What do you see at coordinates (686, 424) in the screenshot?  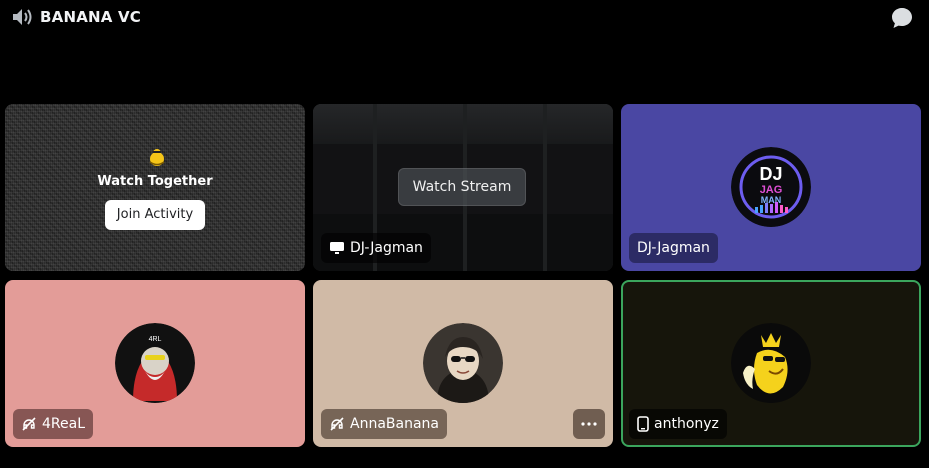 I see `participant-name: anthonyz` at bounding box center [686, 424].